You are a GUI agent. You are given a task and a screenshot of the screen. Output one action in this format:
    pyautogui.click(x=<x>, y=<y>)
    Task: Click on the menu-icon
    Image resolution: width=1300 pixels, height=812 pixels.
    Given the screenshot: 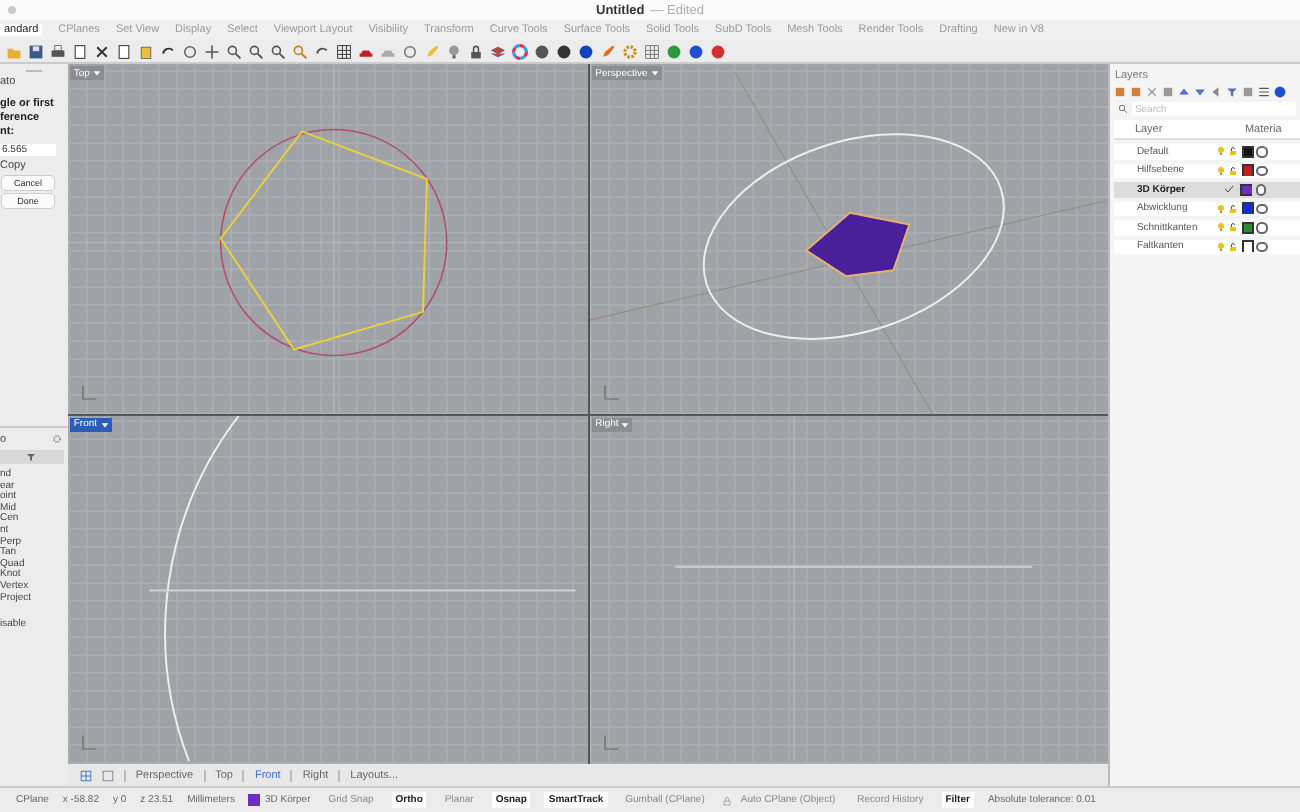 What is the action you would take?
    pyautogui.click(x=1264, y=92)
    